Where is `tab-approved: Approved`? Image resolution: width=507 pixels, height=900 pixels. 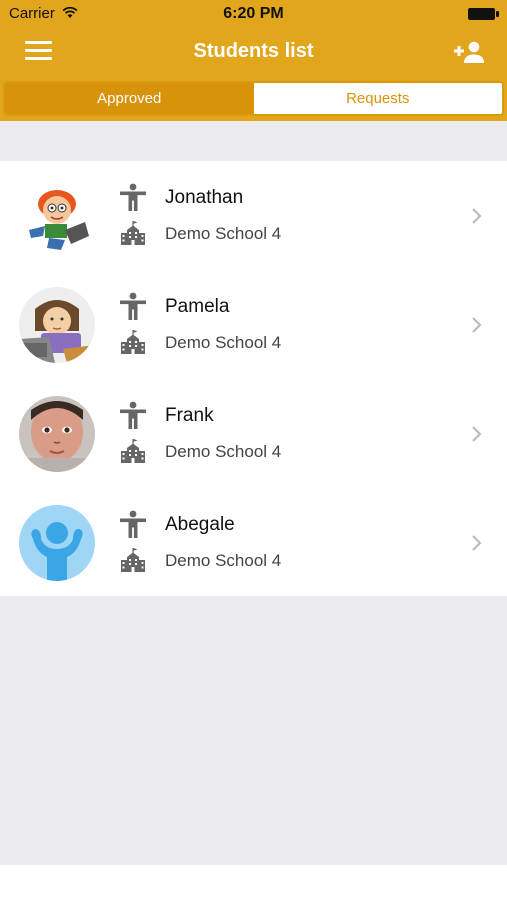
tab-approved: Approved is located at coordinates (129, 98).